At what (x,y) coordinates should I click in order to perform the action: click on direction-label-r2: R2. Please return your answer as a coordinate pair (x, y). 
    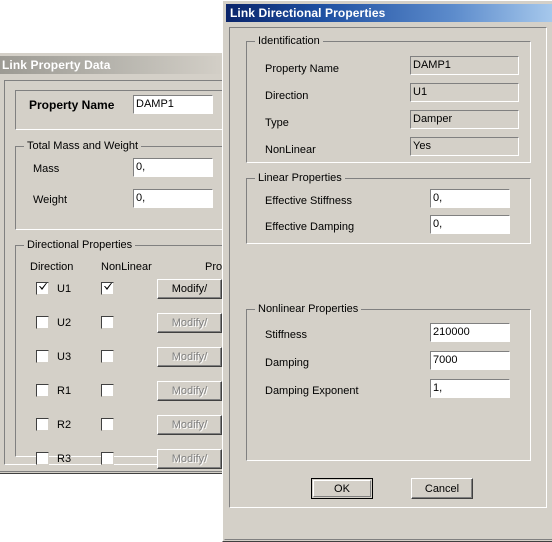
    Looking at the image, I should click on (64, 425).